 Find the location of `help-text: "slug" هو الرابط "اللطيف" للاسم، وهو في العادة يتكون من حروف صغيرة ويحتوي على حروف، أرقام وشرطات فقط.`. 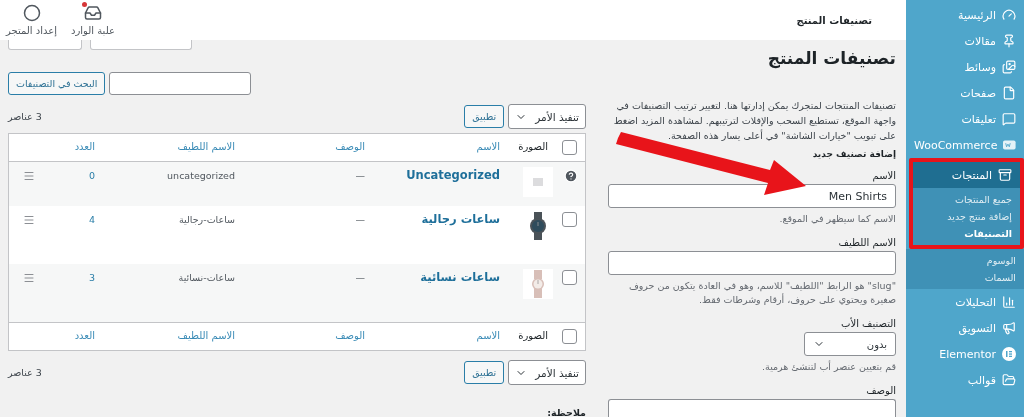

help-text: "slug" هو الرابط "اللطيف" للاسم، وهو في العادة يتكون من حروف صغيرة ويحتوي على حروف، أرقام وشرطات فقط. is located at coordinates (761, 293).